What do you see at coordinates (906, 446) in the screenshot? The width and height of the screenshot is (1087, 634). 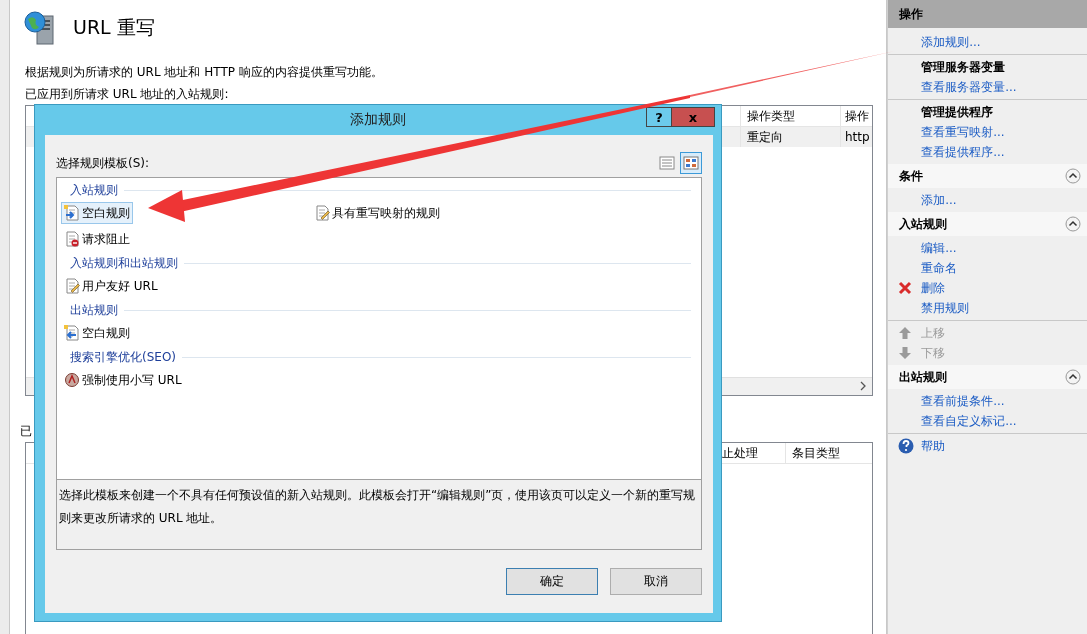 I see `help-icon` at bounding box center [906, 446].